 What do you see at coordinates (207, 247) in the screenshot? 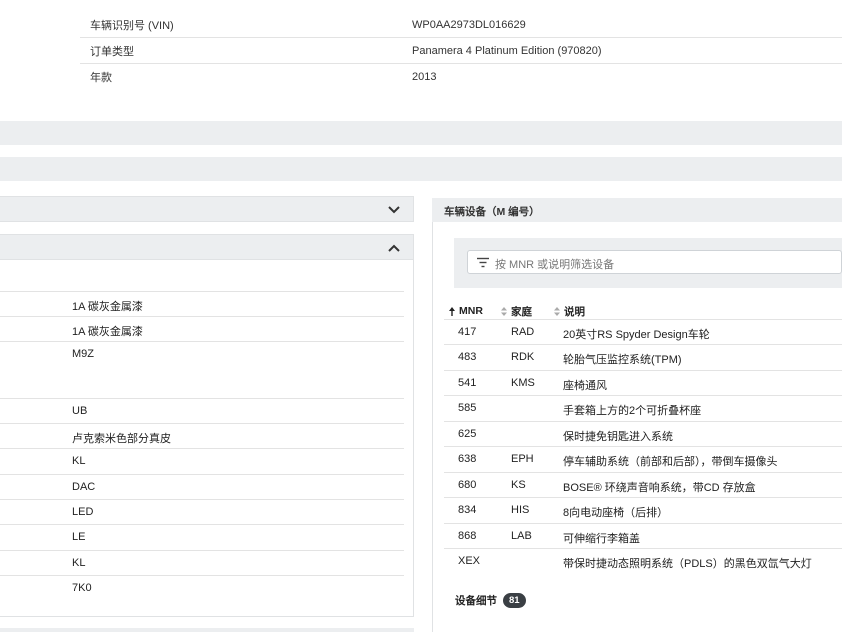
I see `accordion-header-expanded` at bounding box center [207, 247].